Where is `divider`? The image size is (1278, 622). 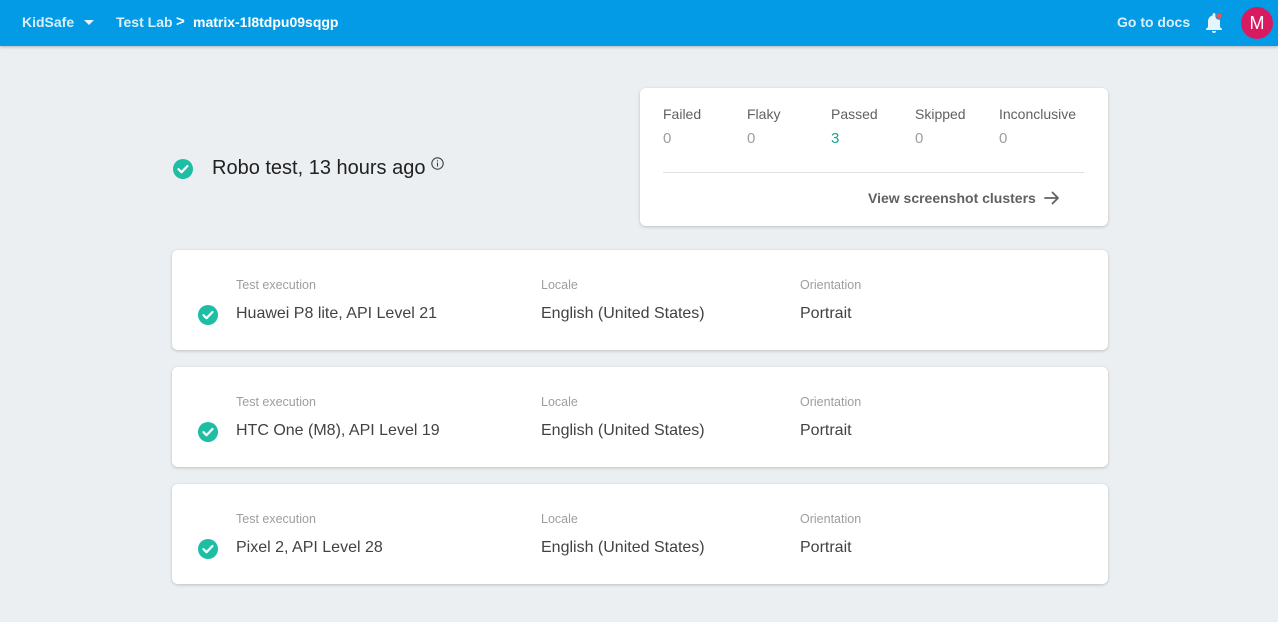
divider is located at coordinates (873, 172).